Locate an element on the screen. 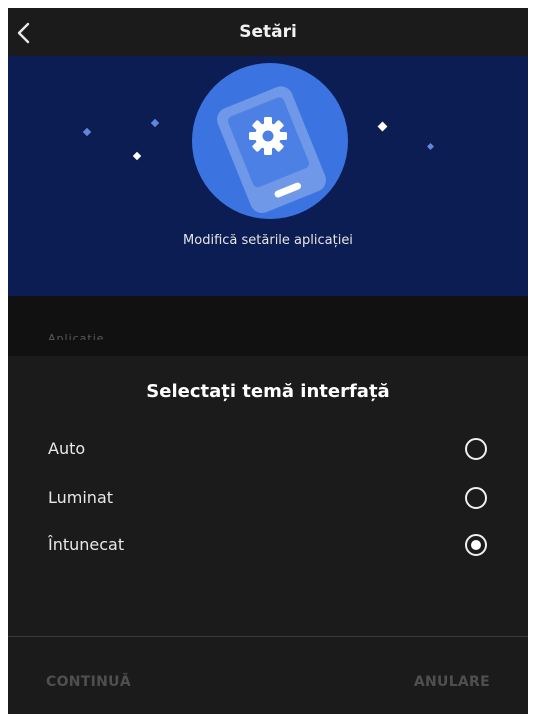  option-label: Luminat is located at coordinates (81, 497).